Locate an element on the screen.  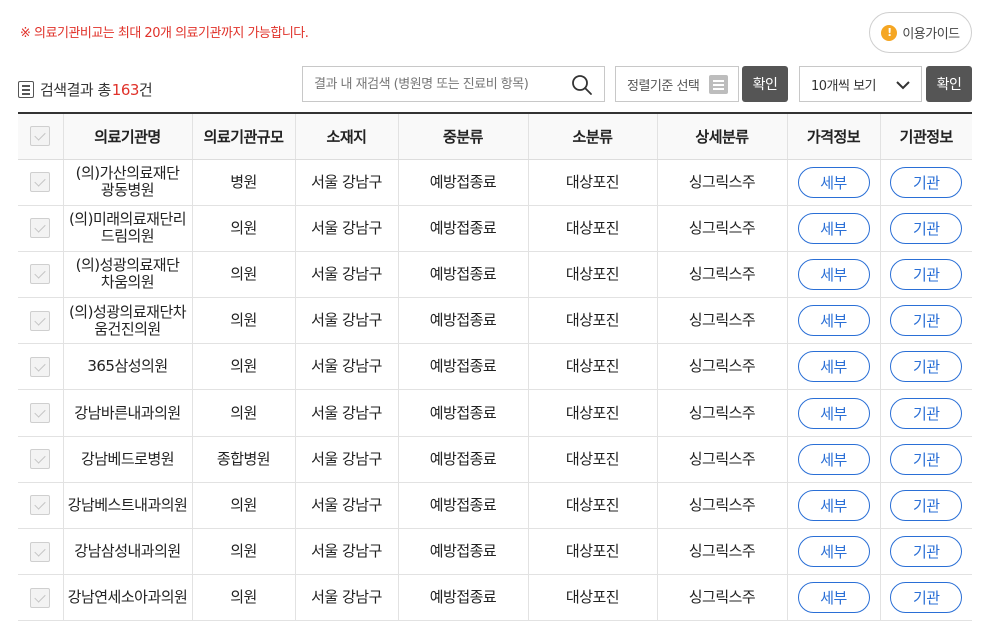
institution-size: 병원 is located at coordinates (243, 182).